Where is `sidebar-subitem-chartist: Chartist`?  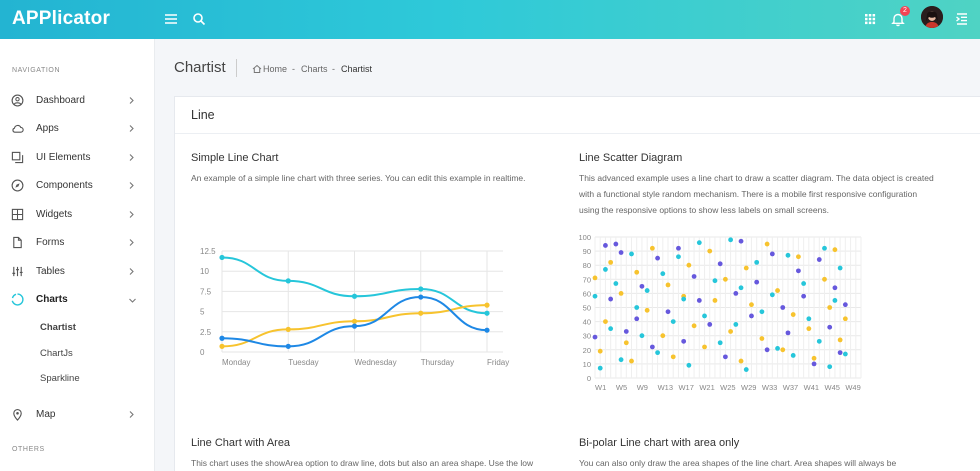 sidebar-subitem-chartist: Chartist is located at coordinates (58, 327).